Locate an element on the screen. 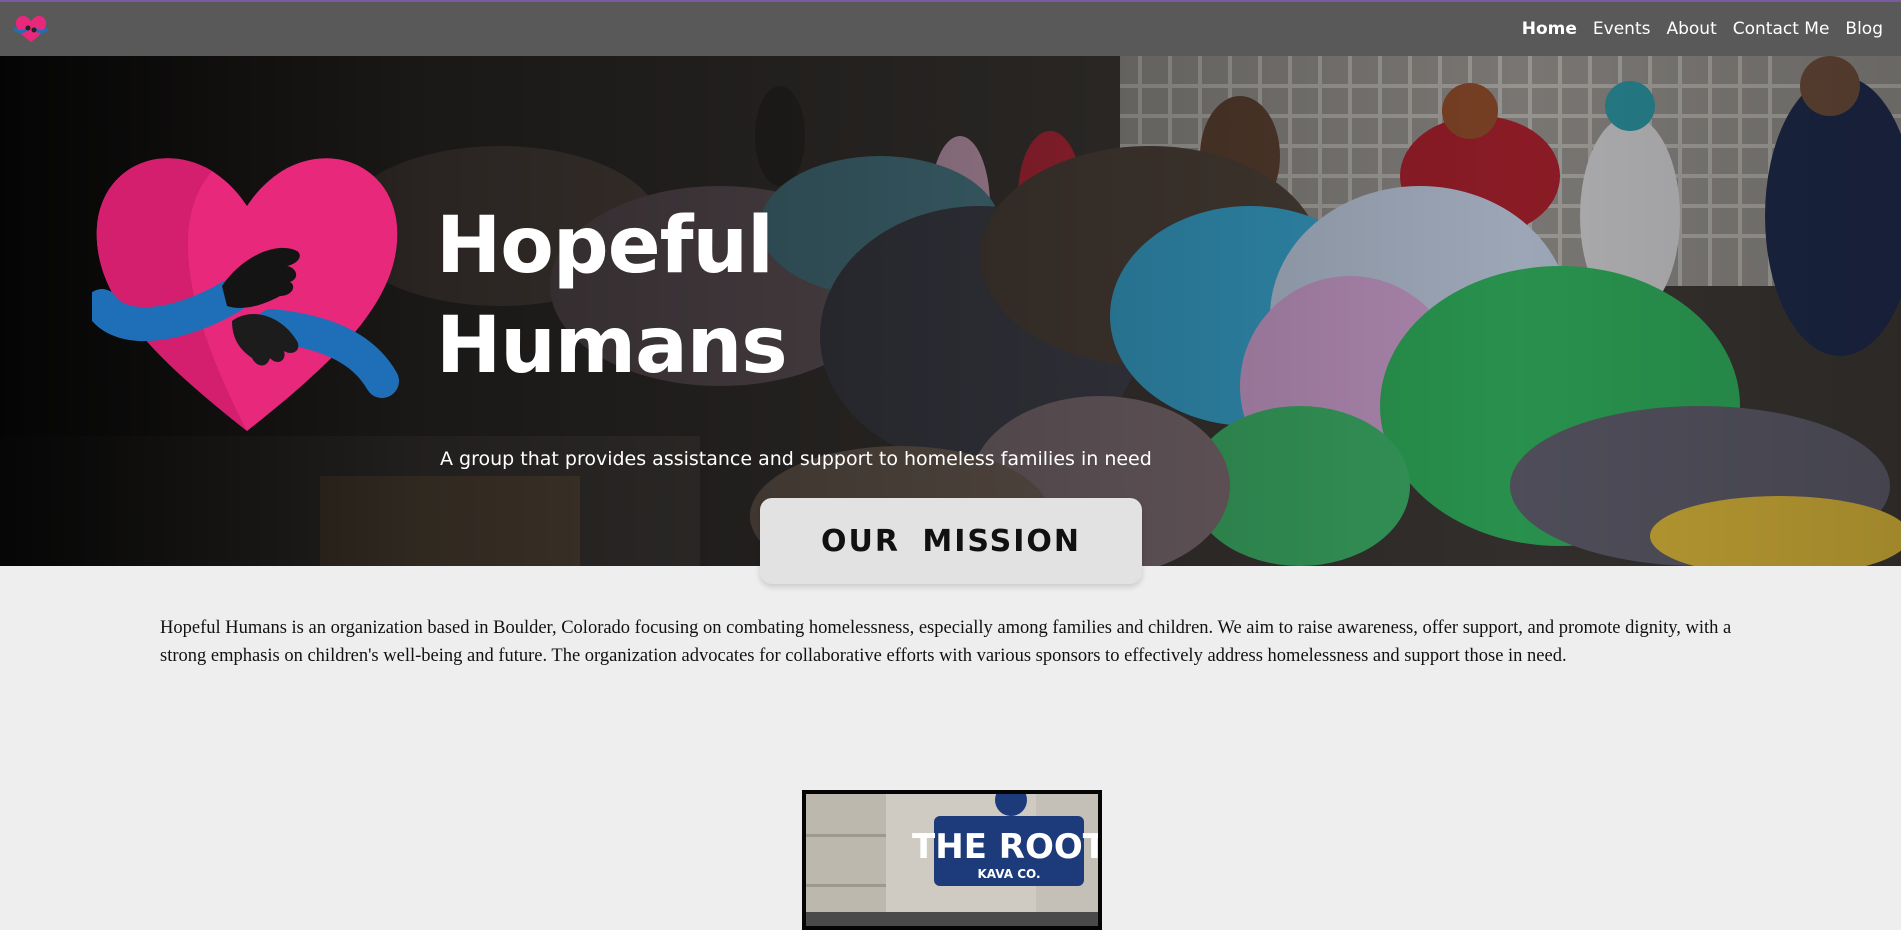 Image resolution: width=1901 pixels, height=930 pixels. top-navbar: Home Events About Contact Me Blog is located at coordinates (950, 28).